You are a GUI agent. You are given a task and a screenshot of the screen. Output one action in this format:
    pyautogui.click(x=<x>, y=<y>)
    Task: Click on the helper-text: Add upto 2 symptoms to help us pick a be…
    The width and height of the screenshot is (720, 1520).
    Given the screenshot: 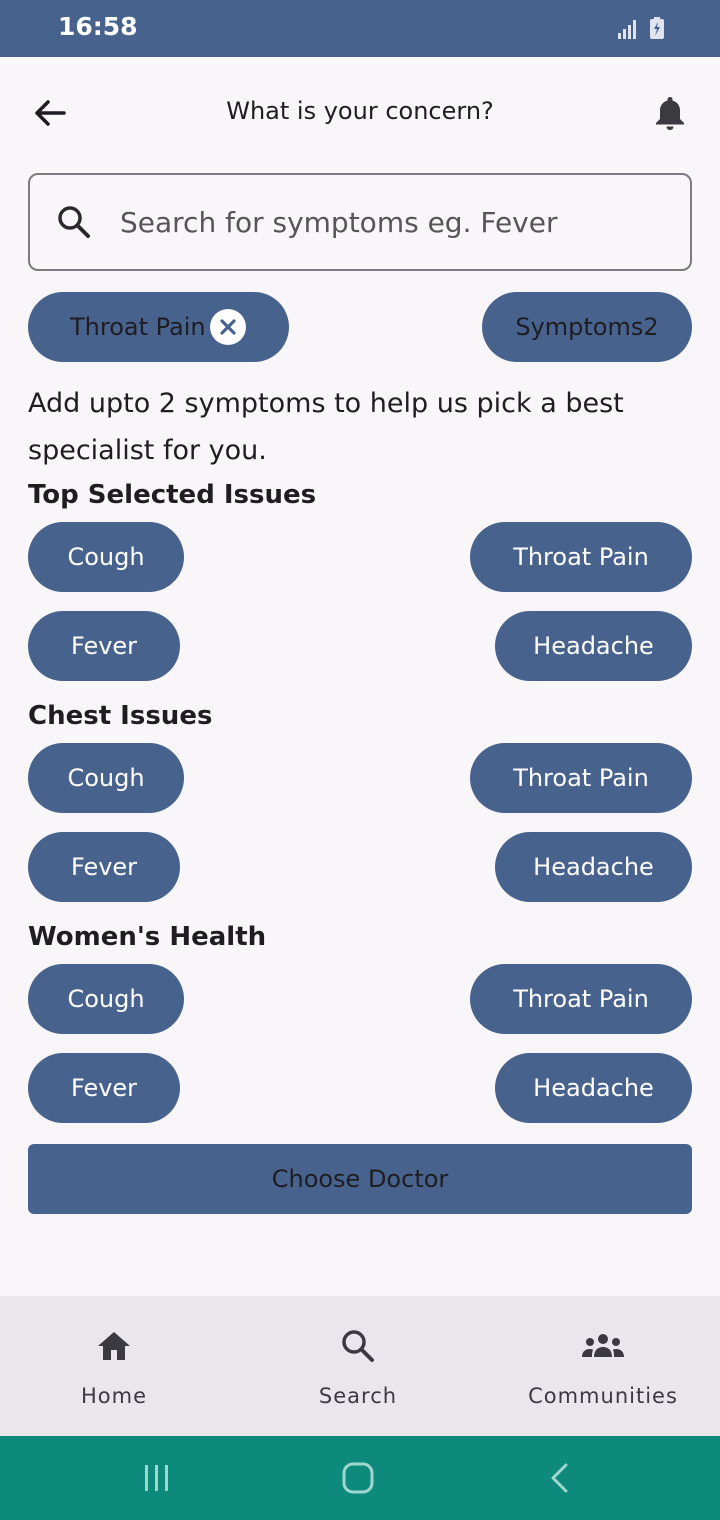 What is the action you would take?
    pyautogui.click(x=326, y=427)
    